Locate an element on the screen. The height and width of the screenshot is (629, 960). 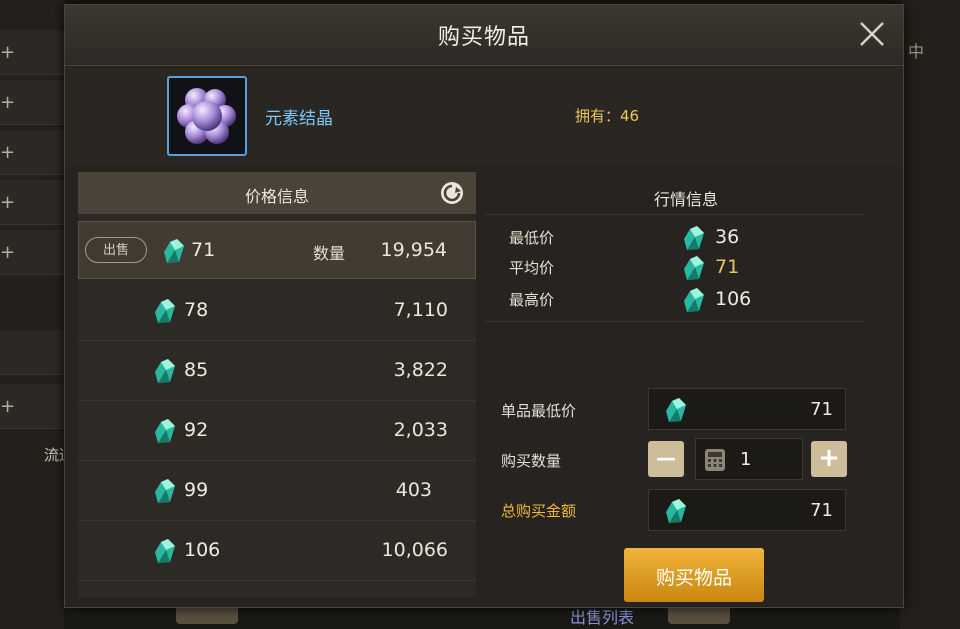
price-value: 78 is located at coordinates (196, 310).